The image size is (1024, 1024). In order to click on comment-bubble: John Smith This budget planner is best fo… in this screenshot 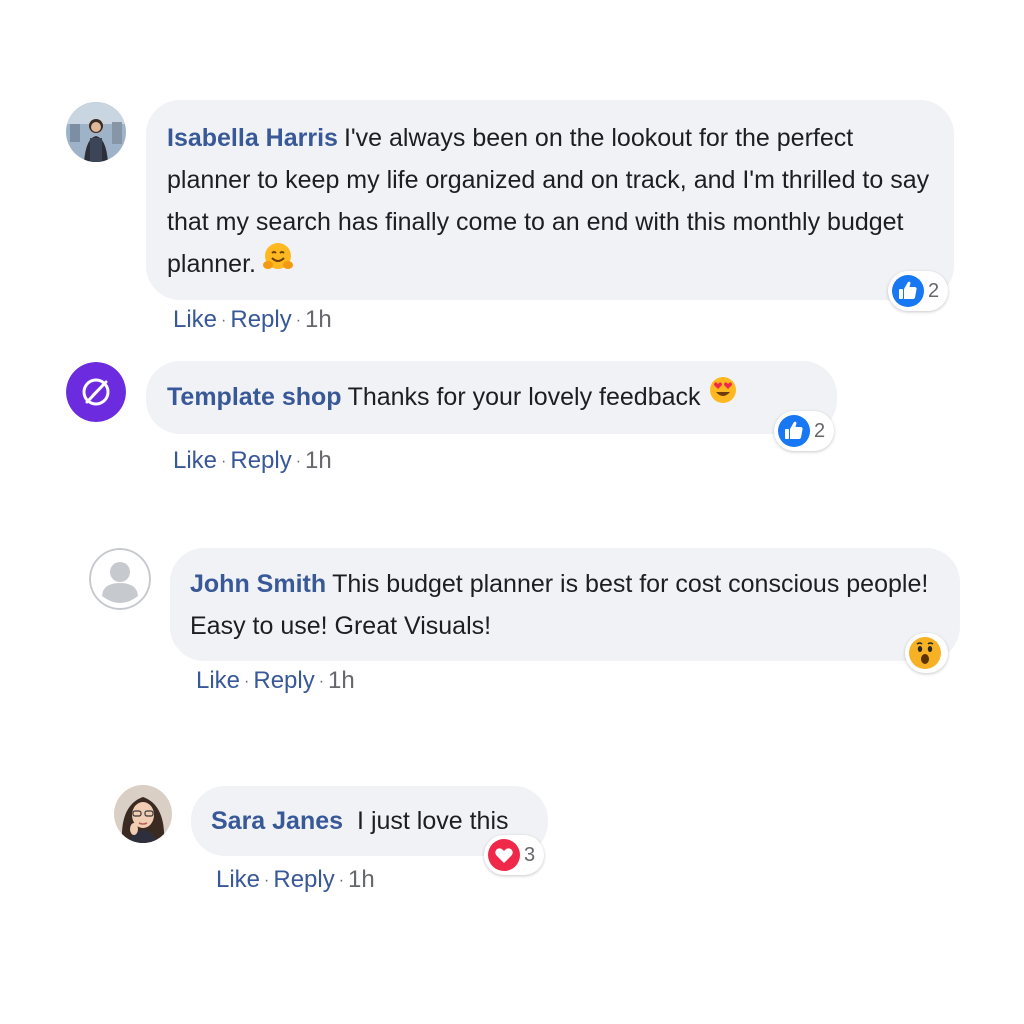, I will do `click(565, 604)`.